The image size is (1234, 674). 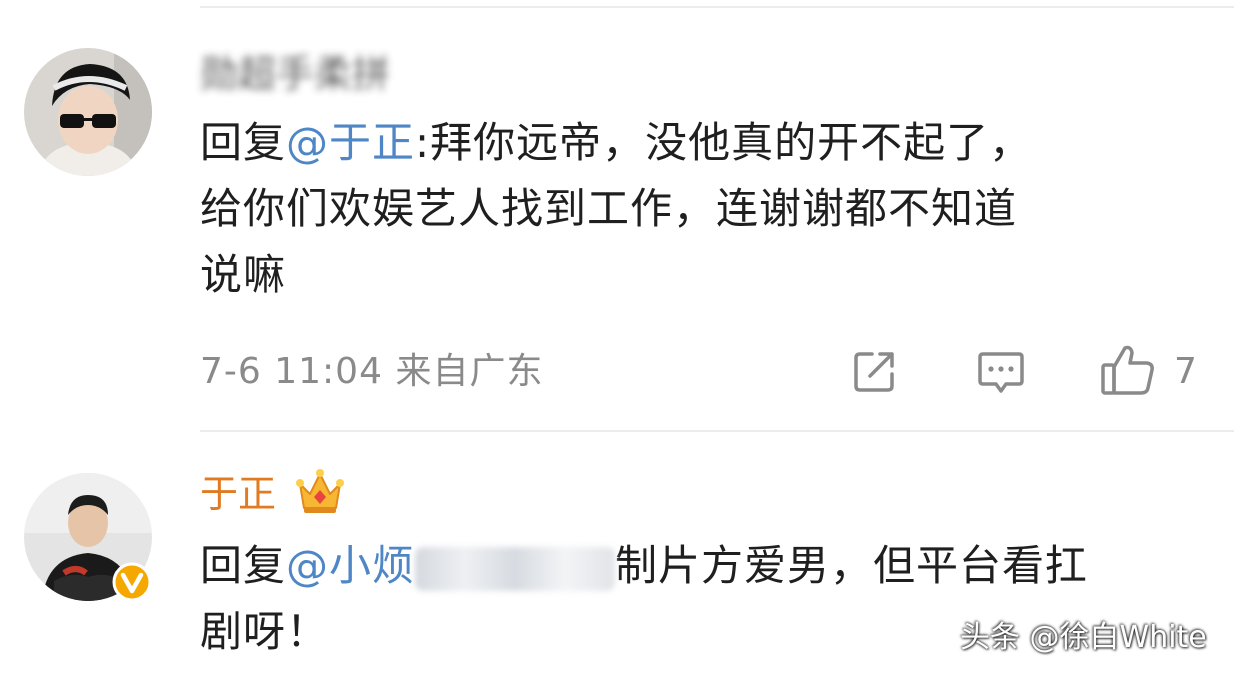 I want to click on comment-icon, so click(x=1001, y=372).